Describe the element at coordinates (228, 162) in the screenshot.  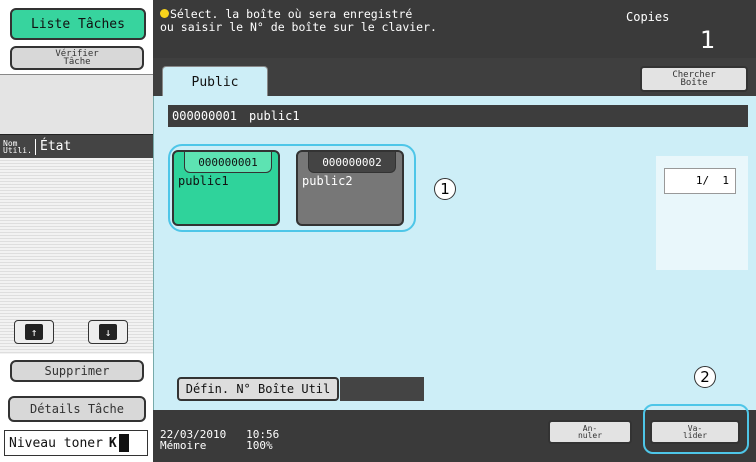
I see `box-number: 000000001` at that location.